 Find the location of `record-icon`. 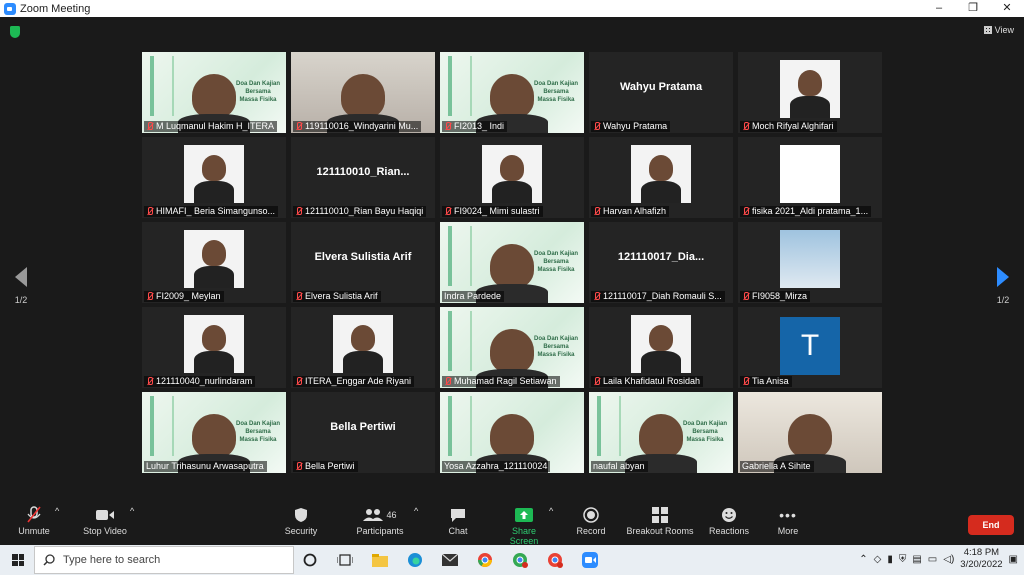

record-icon is located at coordinates (591, 515).